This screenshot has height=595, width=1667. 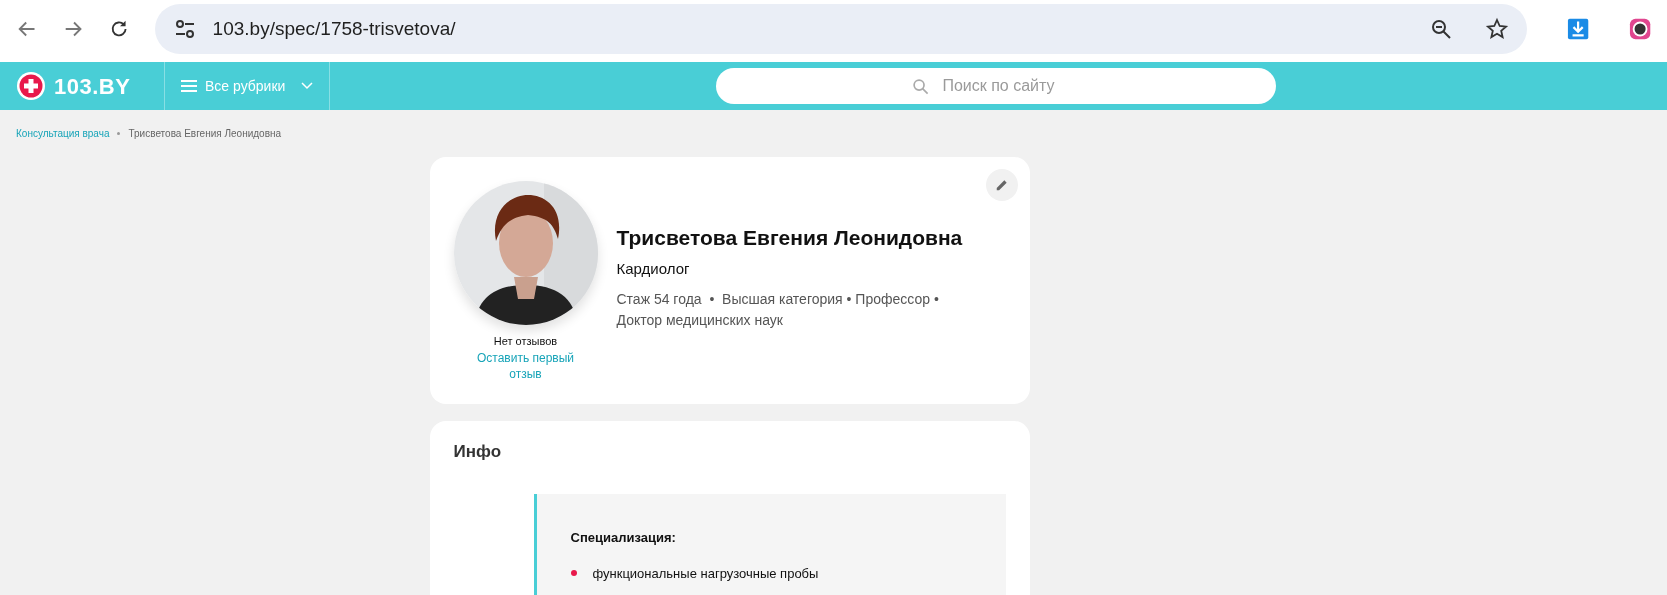 I want to click on breadcrumb-separator, so click(x=119, y=133).